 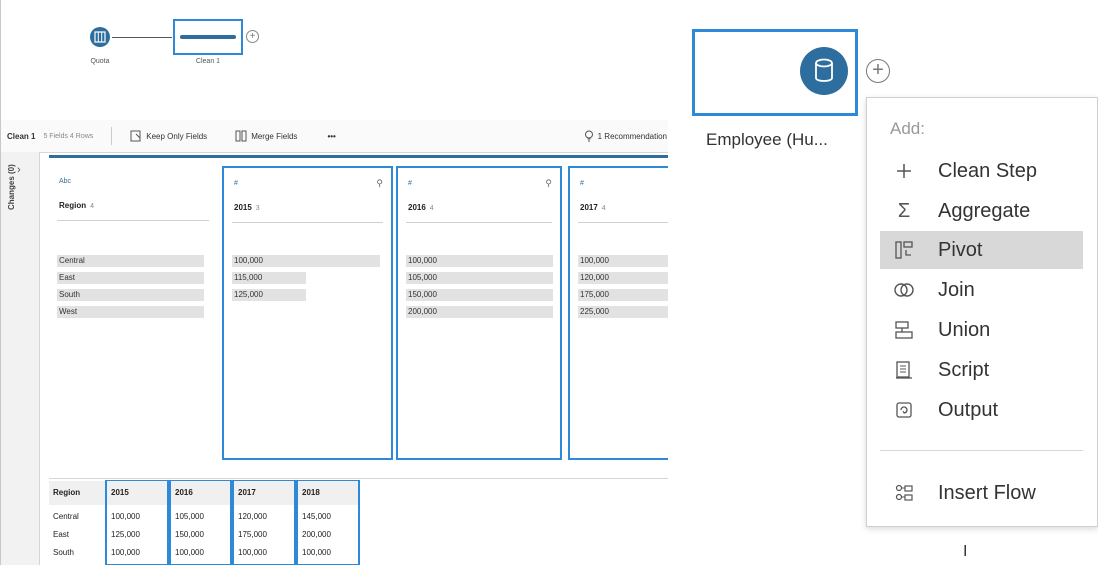 I want to click on menu-item-label: Aggregate, so click(x=984, y=210).